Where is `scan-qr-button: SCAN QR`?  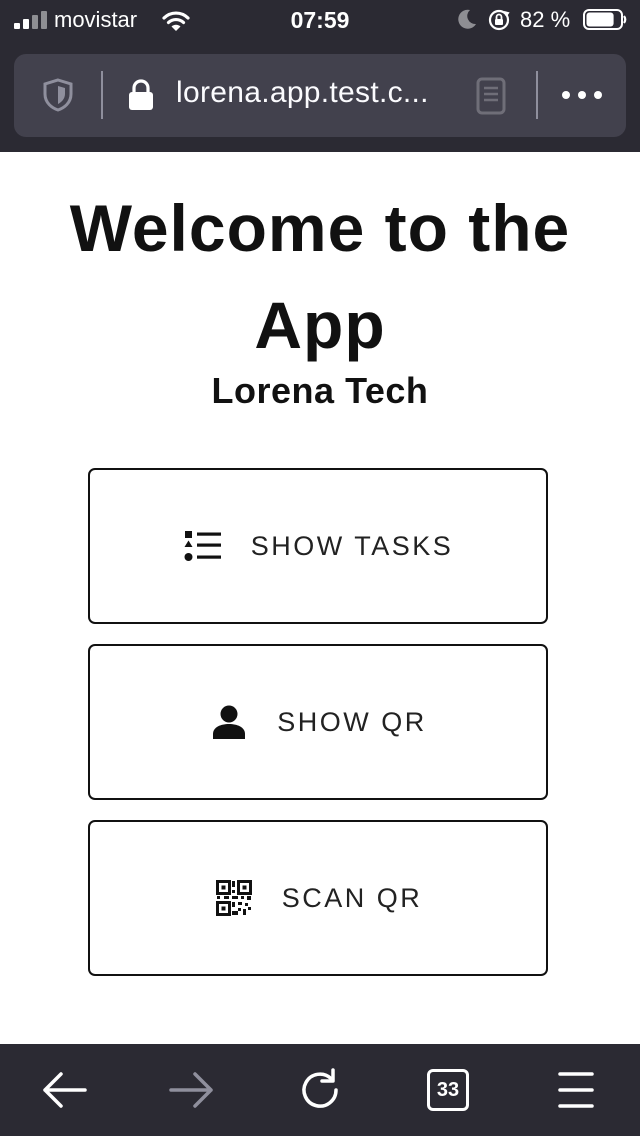
scan-qr-button: SCAN QR is located at coordinates (318, 898).